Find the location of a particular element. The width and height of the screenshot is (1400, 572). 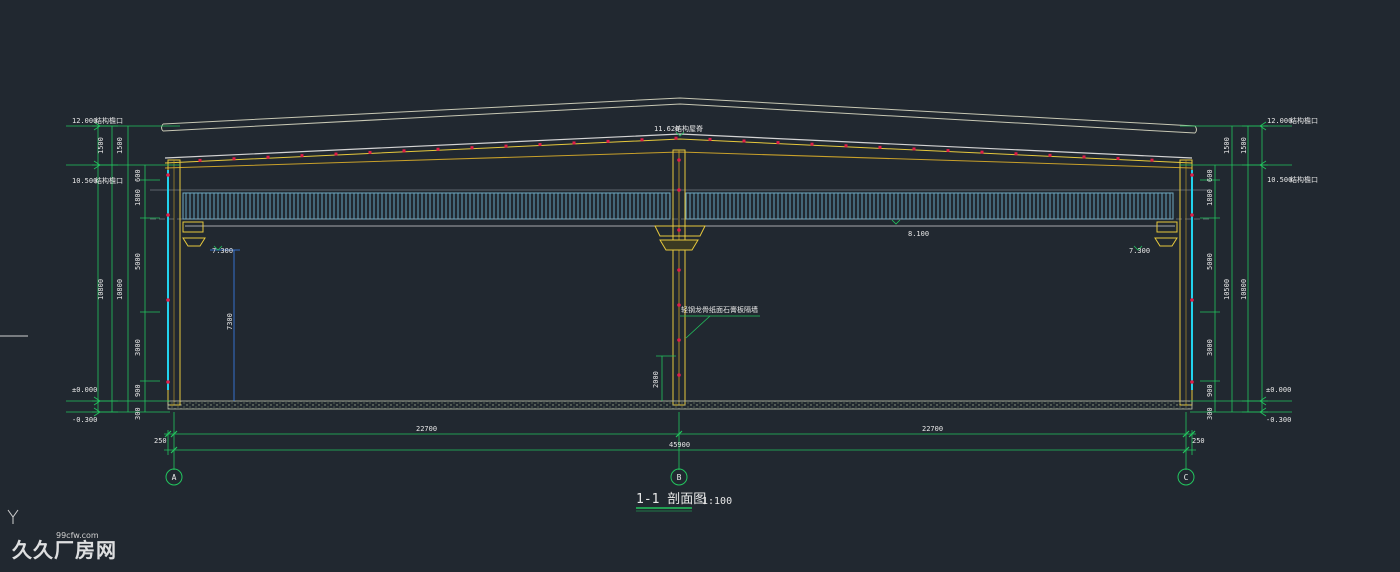

hdim-offset-left: 250 is located at coordinates (160, 441).